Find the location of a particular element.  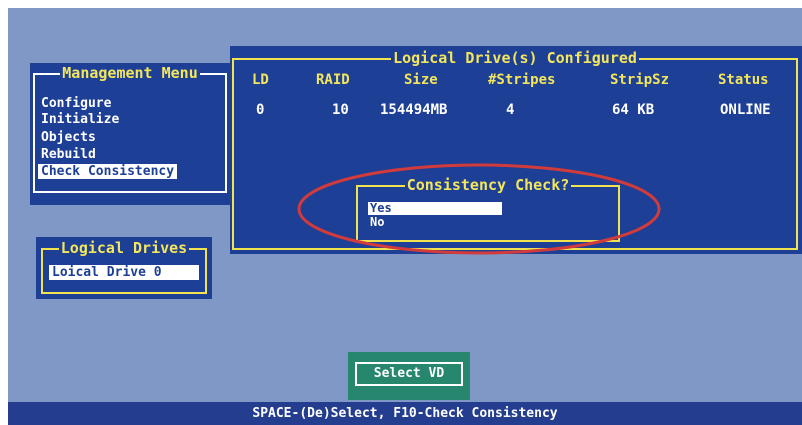

cell-size: 154494MB is located at coordinates (414, 110).